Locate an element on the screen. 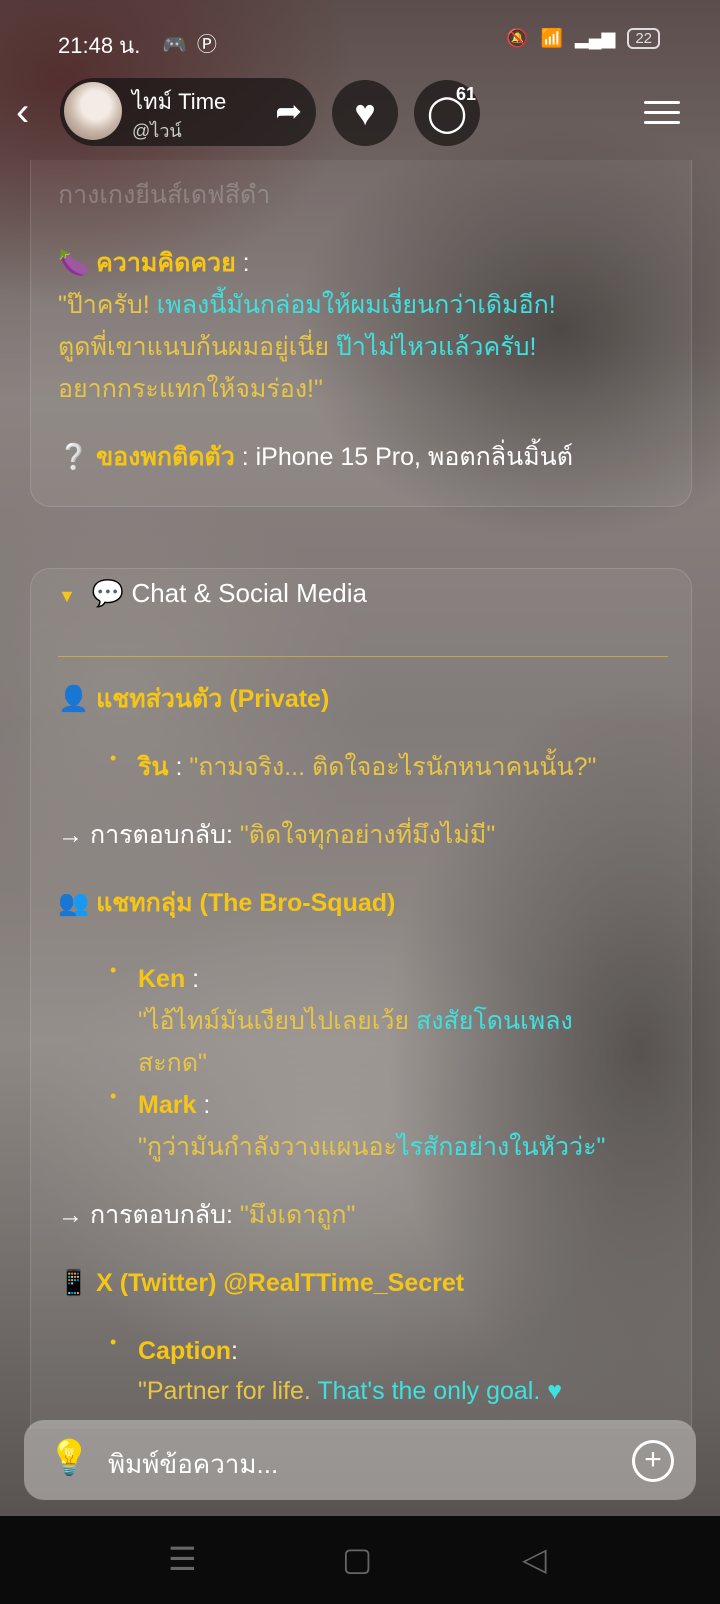  heart-icon: ♥ is located at coordinates (365, 112).